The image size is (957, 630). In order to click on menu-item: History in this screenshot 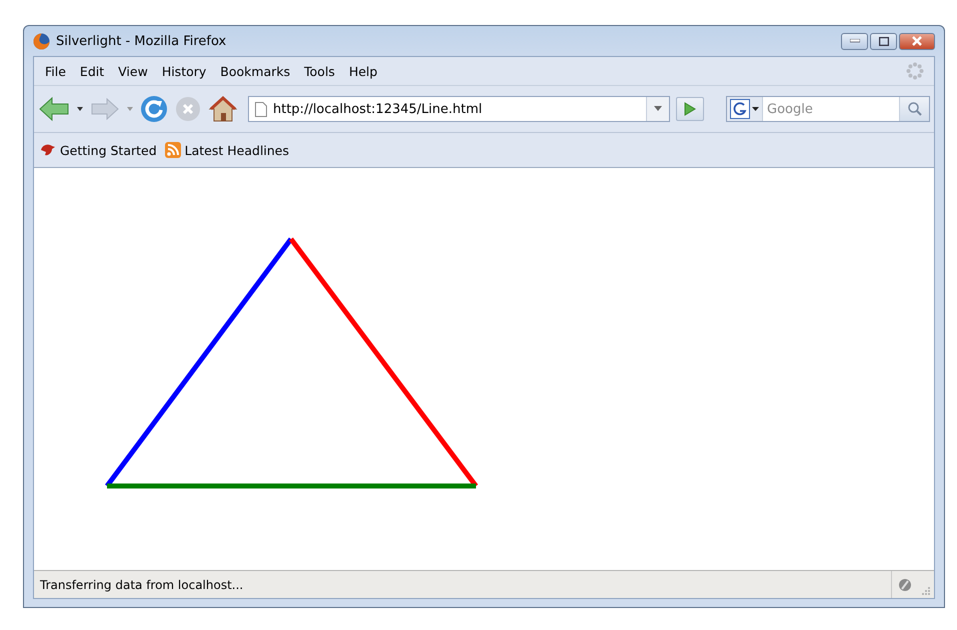, I will do `click(184, 71)`.